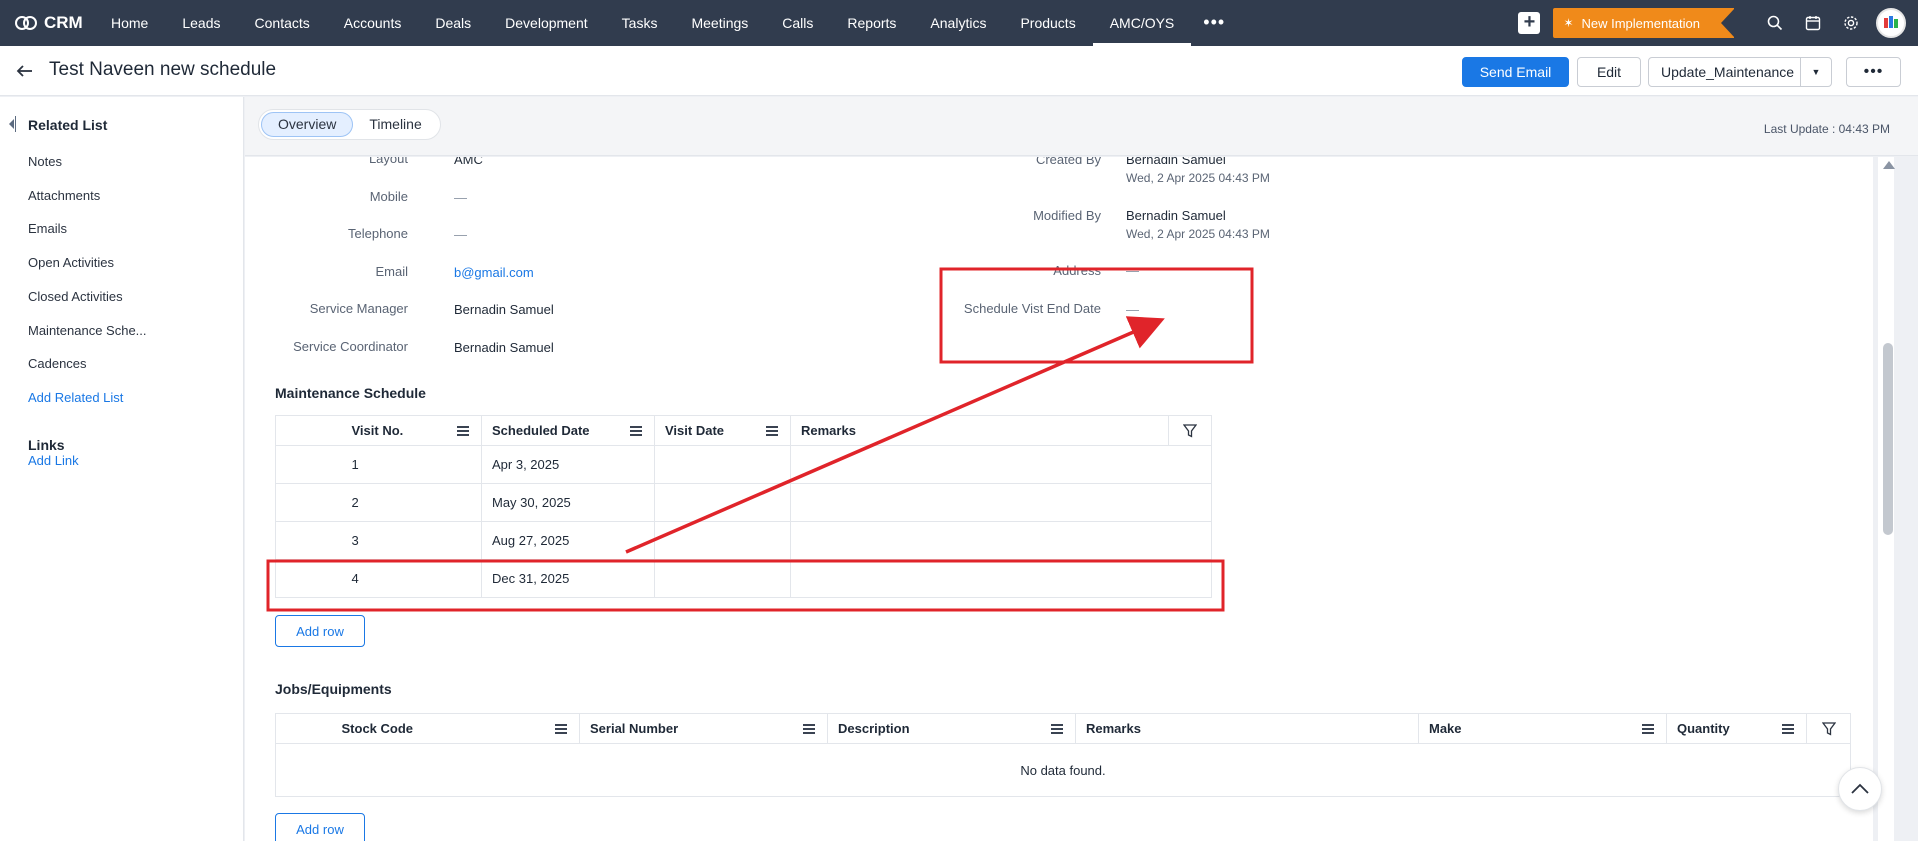  I want to click on cell-visit-no: 1, so click(411, 464).